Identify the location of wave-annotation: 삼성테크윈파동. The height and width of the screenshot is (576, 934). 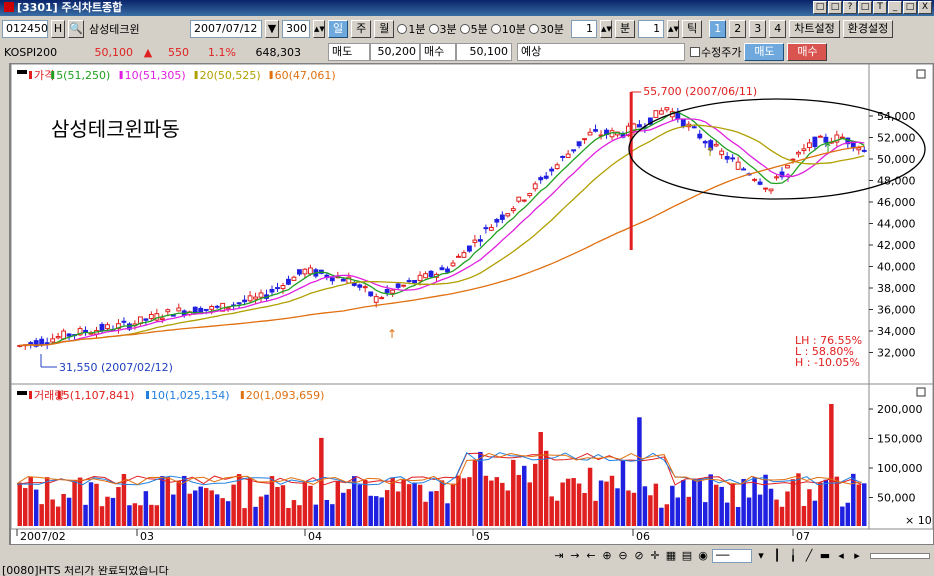
(115, 129).